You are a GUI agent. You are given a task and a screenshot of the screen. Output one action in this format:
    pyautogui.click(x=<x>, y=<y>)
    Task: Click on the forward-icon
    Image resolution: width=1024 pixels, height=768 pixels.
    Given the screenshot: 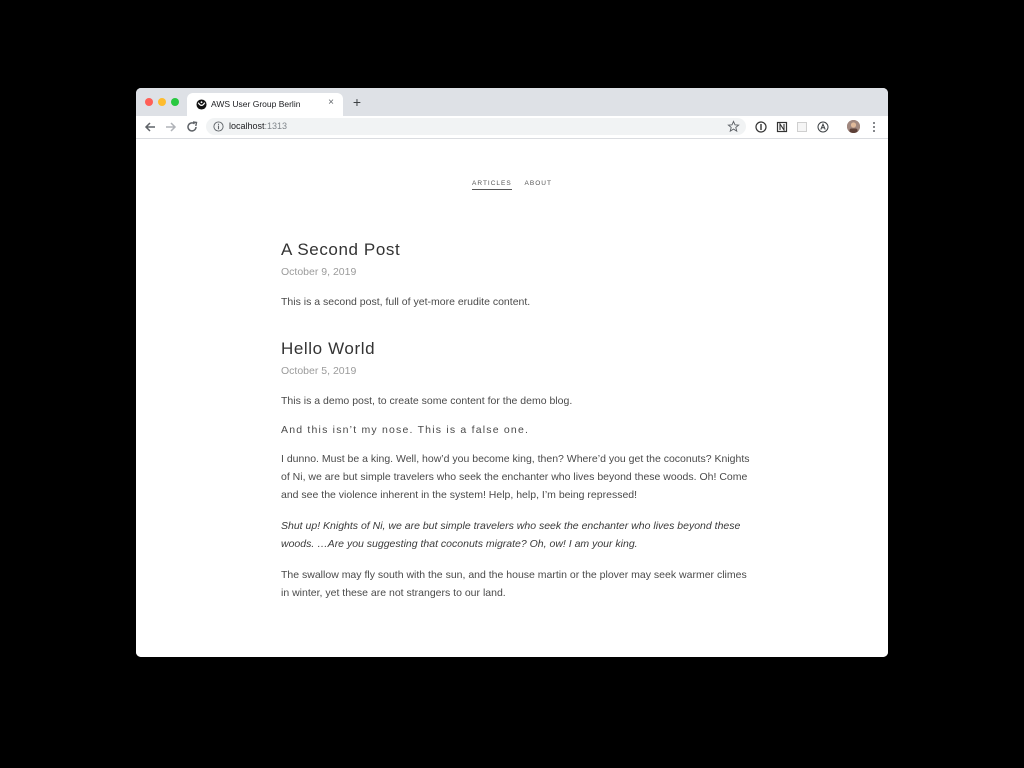 What is the action you would take?
    pyautogui.click(x=171, y=127)
    